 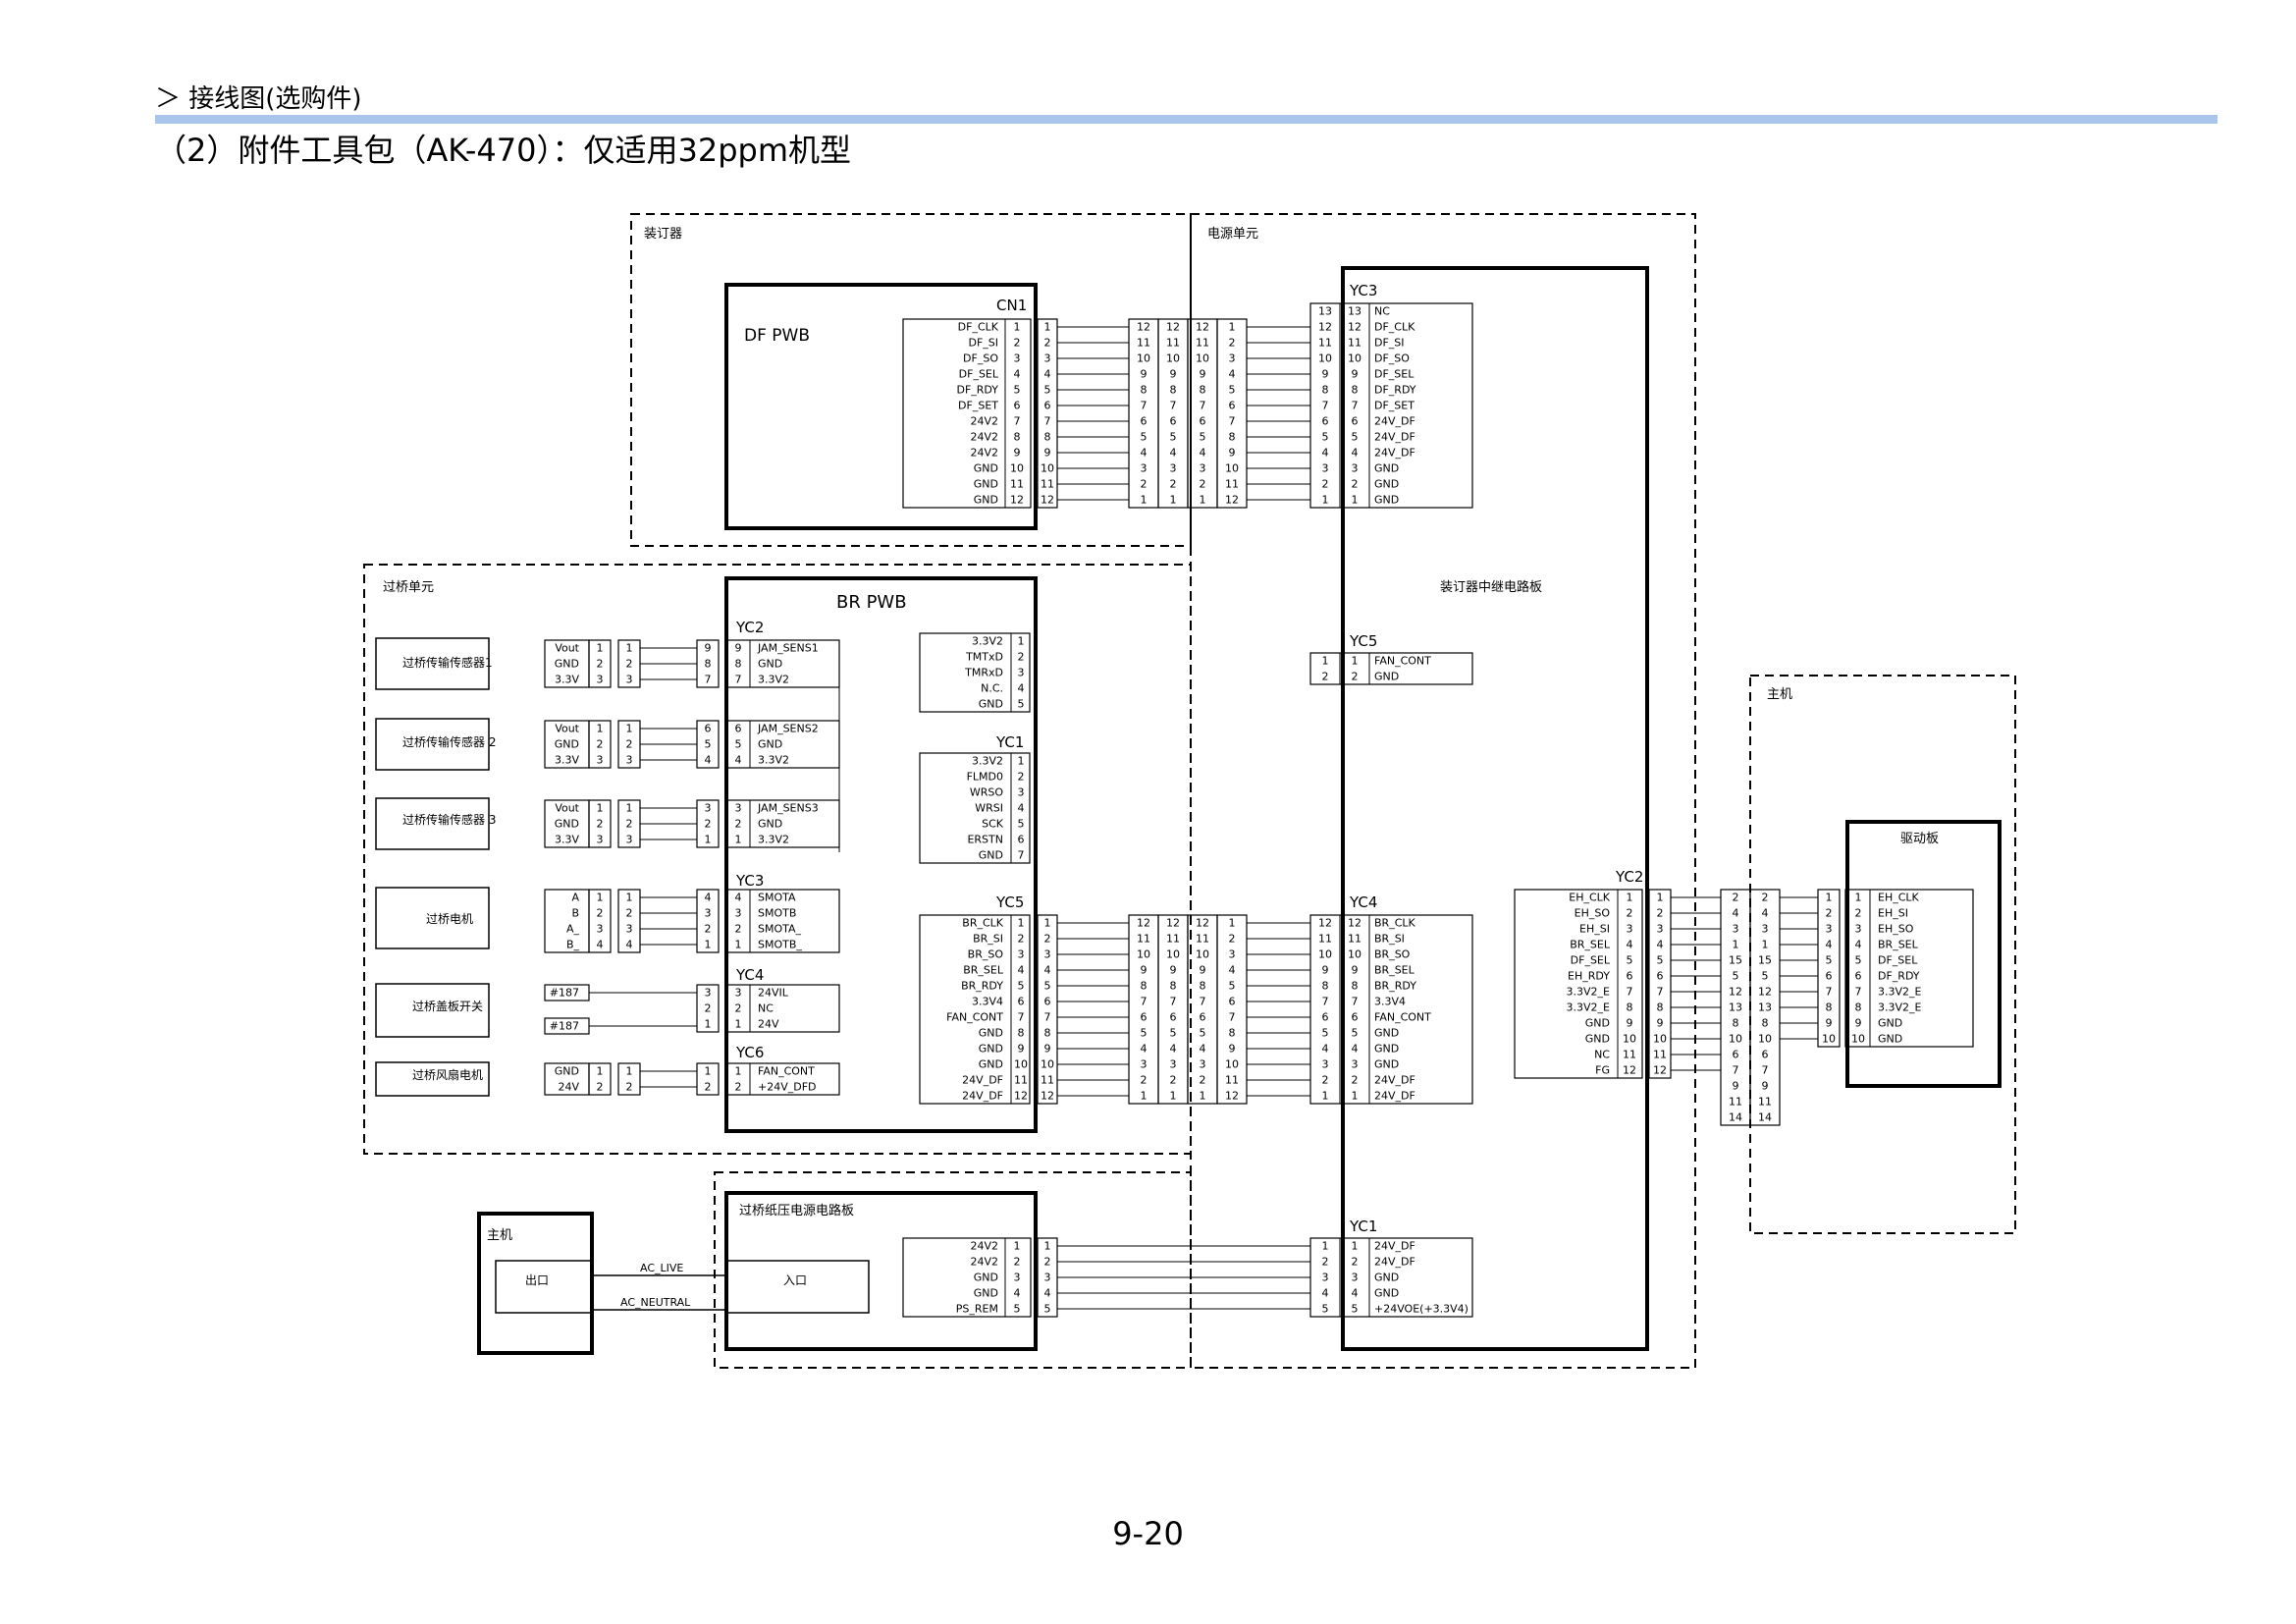 What do you see at coordinates (1363, 290) in the screenshot?
I see `relay-yc3-label: YC3` at bounding box center [1363, 290].